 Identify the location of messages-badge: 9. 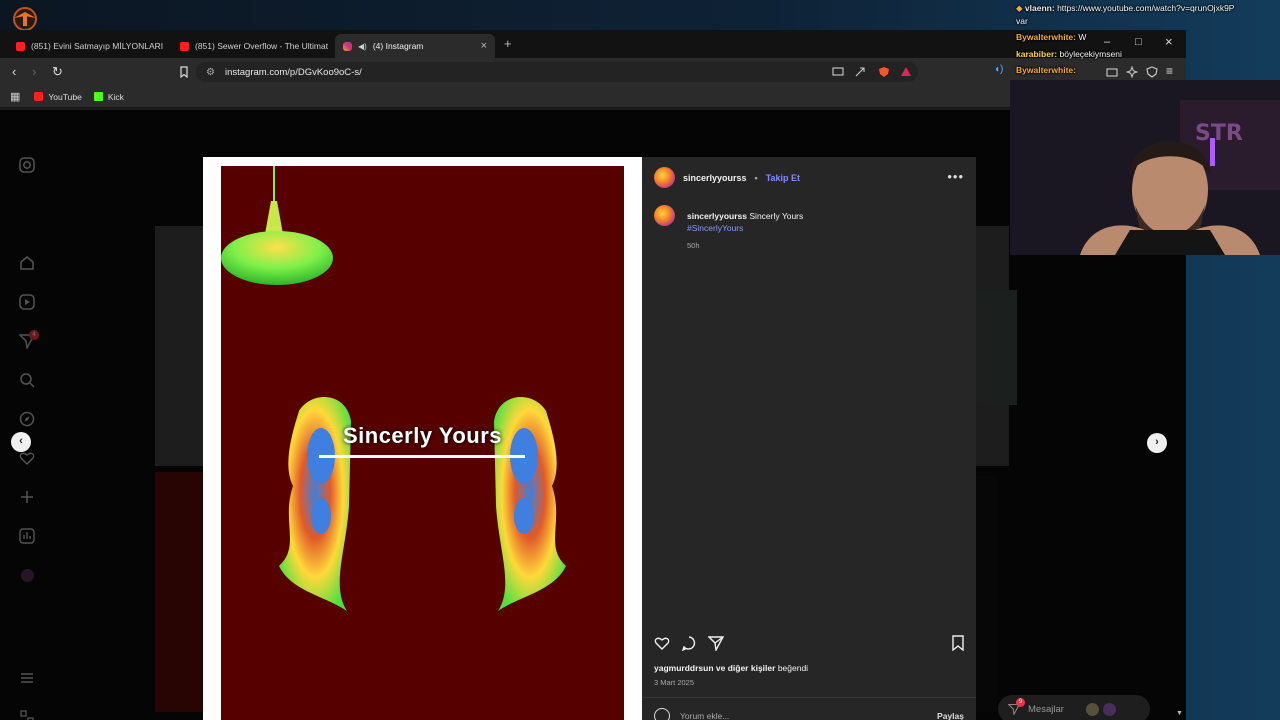
(1020, 702).